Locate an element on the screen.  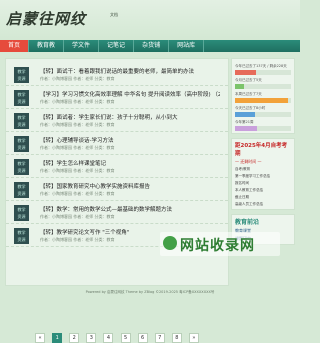
watermark-text: 网站收录网 is located at coordinates (217, 246).